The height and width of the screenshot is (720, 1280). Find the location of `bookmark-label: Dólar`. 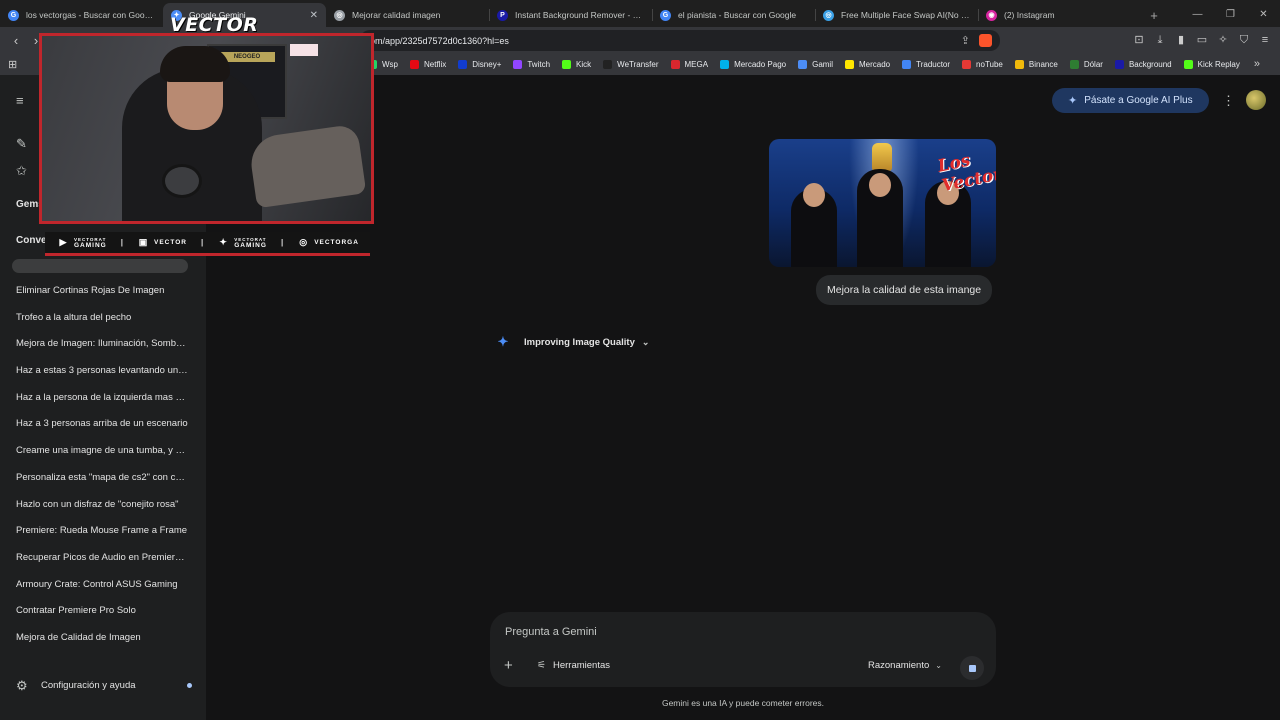

bookmark-label: Dólar is located at coordinates (1093, 64).